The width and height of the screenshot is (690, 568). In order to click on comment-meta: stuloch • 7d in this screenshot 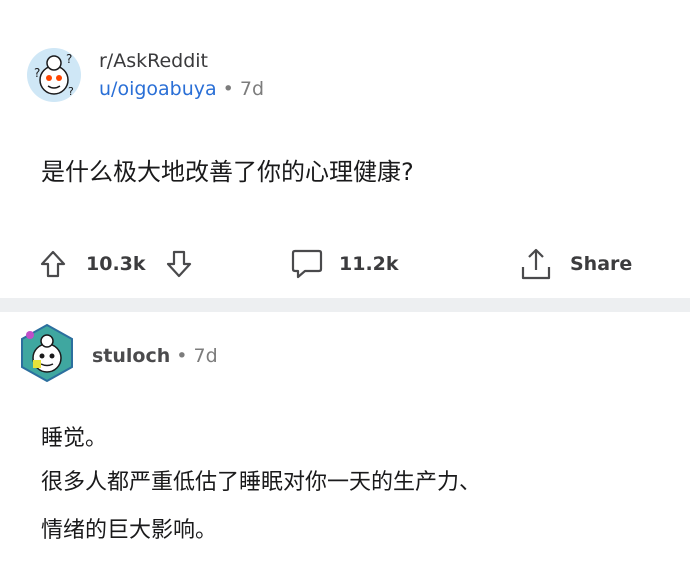, I will do `click(155, 356)`.